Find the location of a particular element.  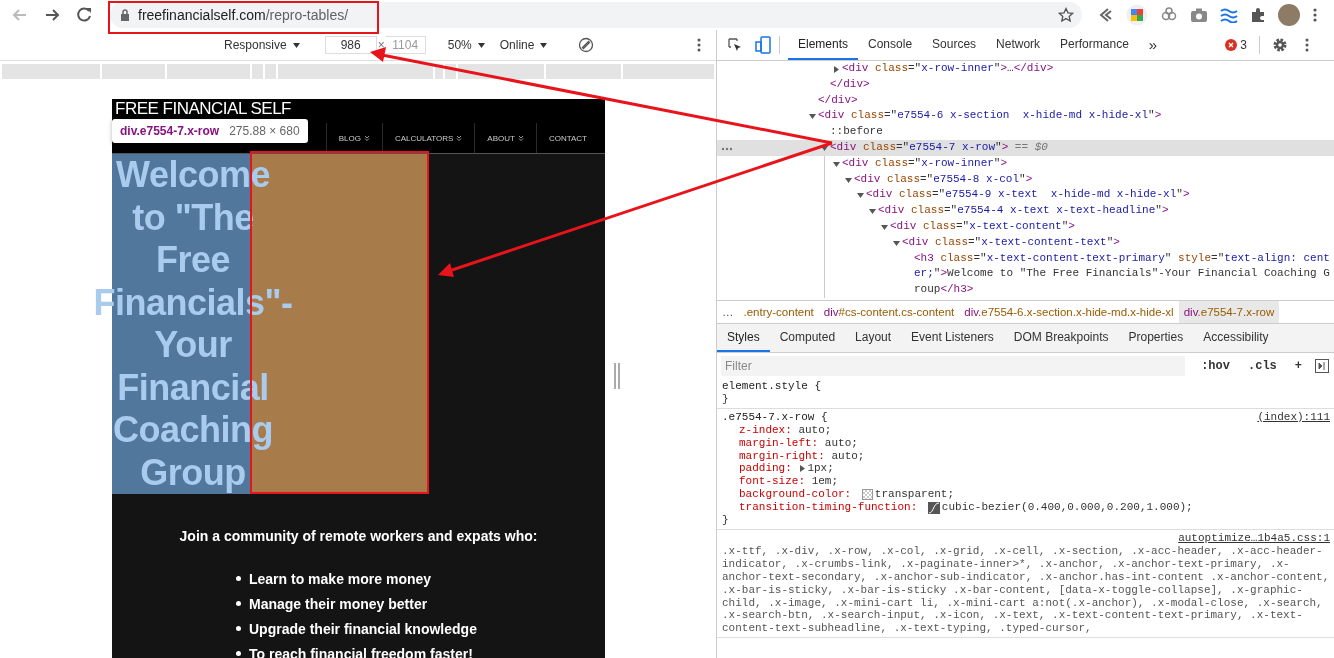

device-dropdown: Responsive is located at coordinates (262, 45).